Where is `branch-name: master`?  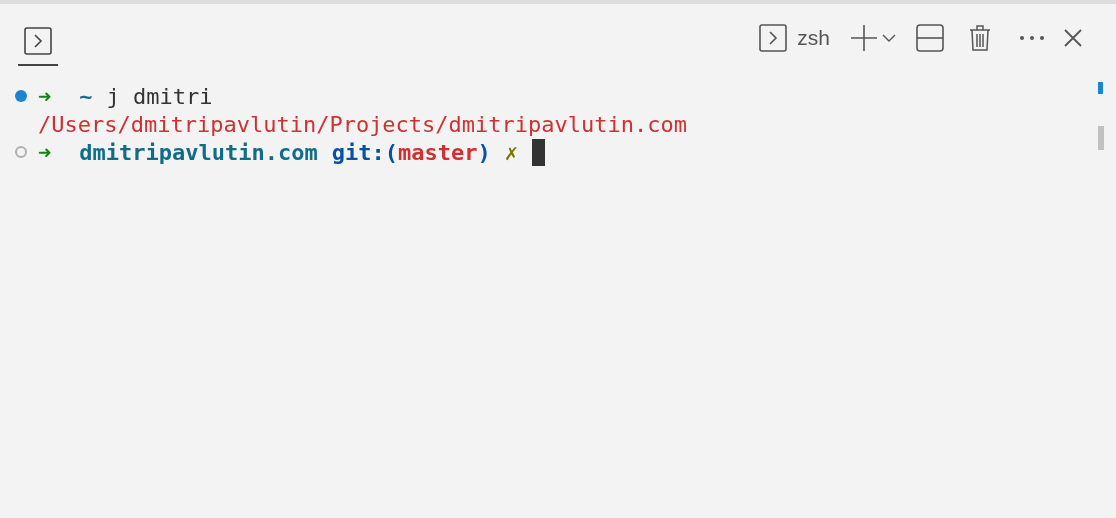
branch-name: master is located at coordinates (437, 152).